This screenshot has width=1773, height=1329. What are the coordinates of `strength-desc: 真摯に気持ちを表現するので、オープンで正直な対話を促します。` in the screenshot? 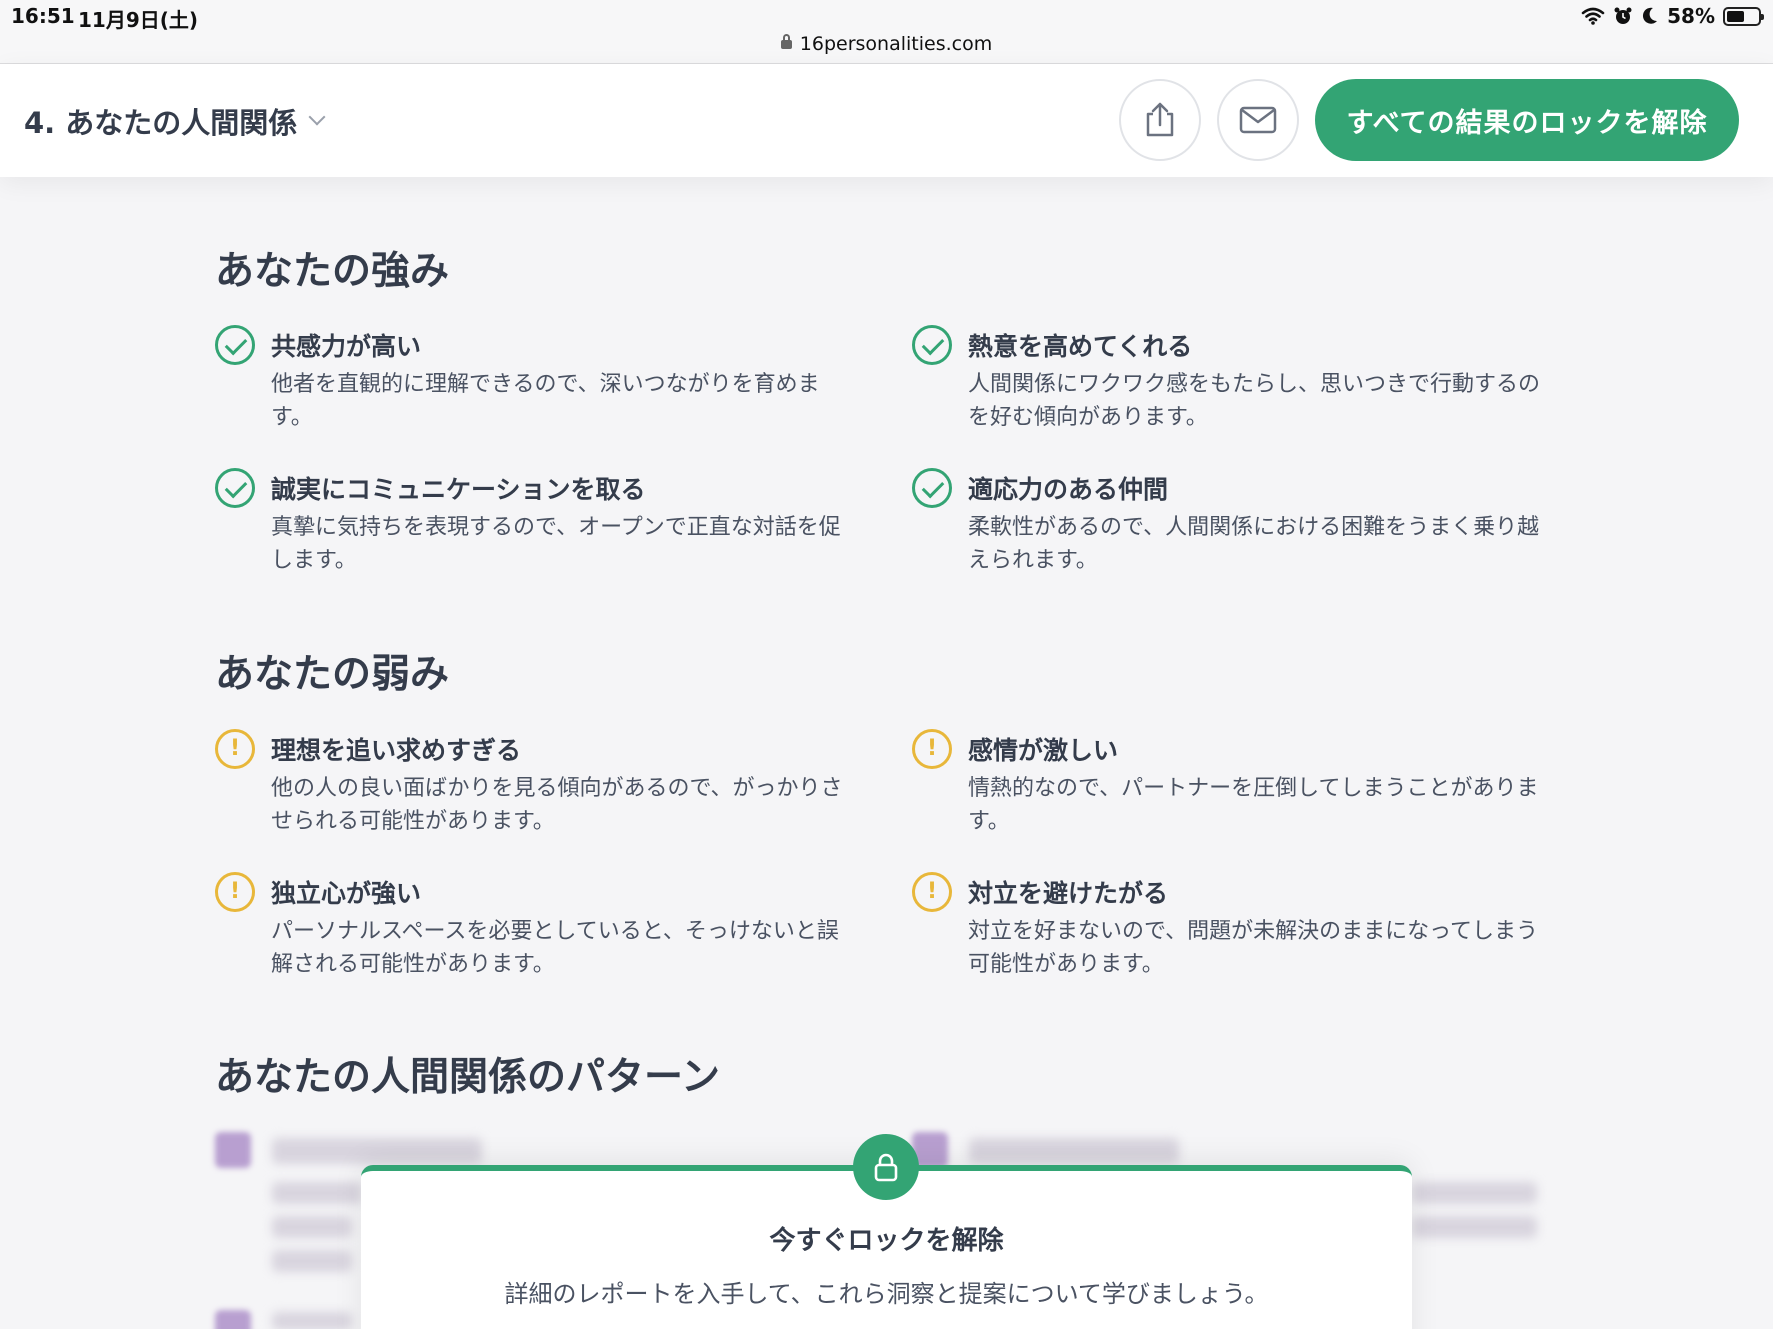 It's located at (556, 544).